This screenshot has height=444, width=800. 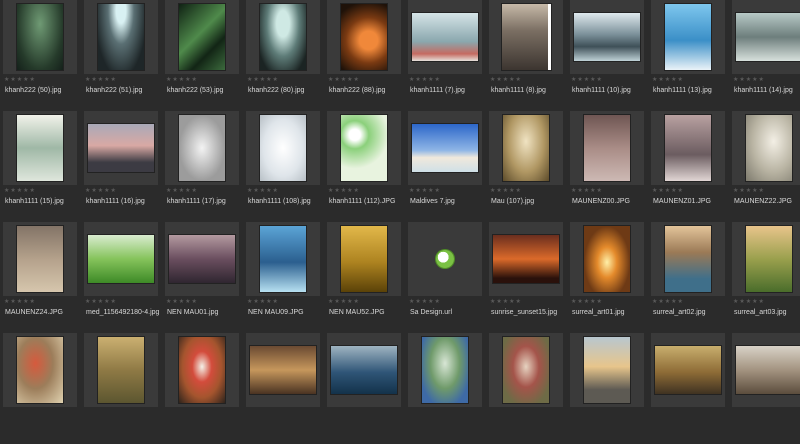 I want to click on file-thumbnail-item: ★★★★★ khanh222 (80).jpg, so click(x=283, y=55).